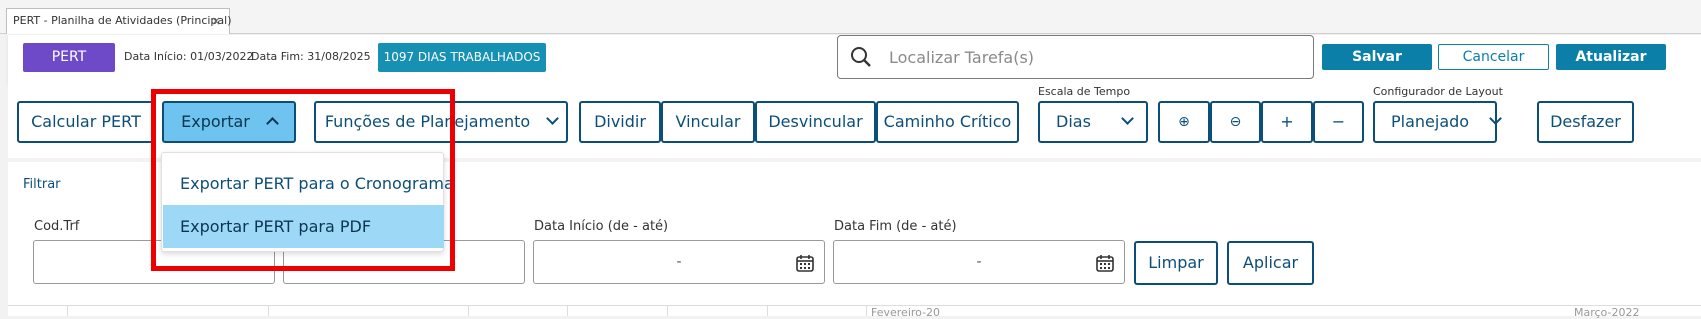  Describe the element at coordinates (1176, 263) in the screenshot. I see `limpar-button: Limpar` at that location.